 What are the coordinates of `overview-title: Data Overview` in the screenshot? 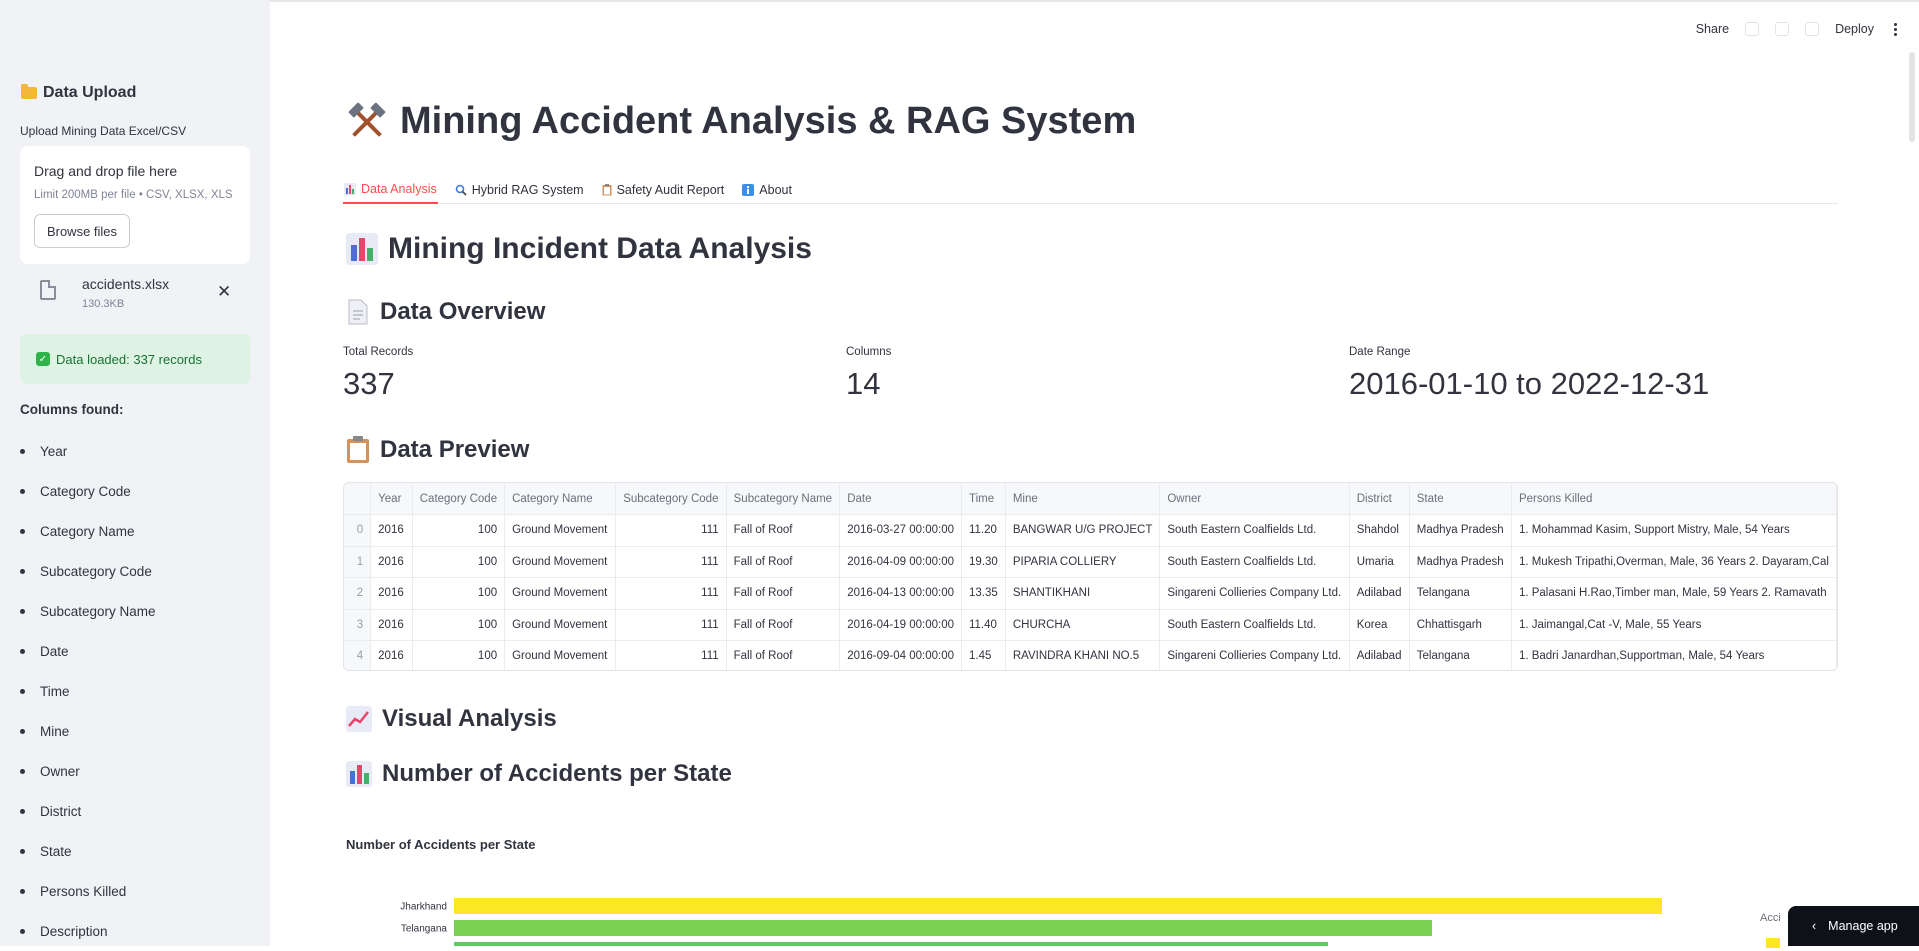 It's located at (445, 312).